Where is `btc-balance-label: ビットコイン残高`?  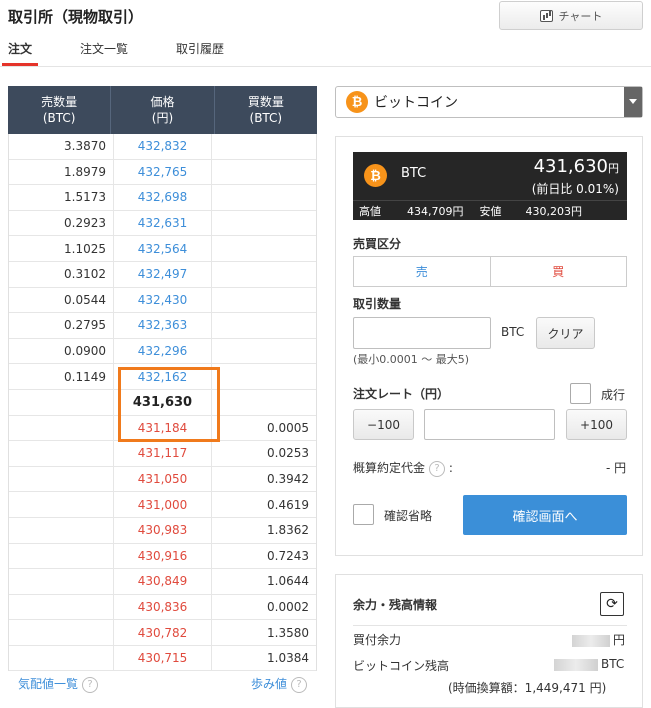
btc-balance-label: ビットコイン残高 is located at coordinates (401, 666).